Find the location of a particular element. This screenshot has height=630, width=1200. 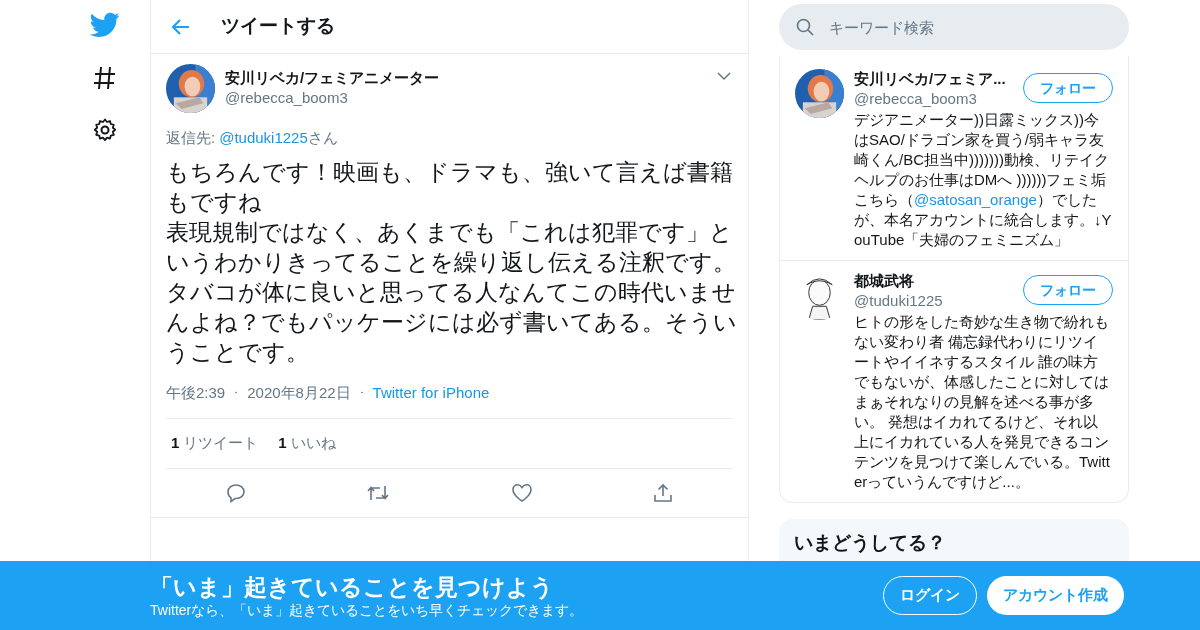

tweet-text: 表現規制ではなく、あくまでも「これは犯罪です」というわかりきってることを繰り返し伝える注釈です。 is located at coordinates (451, 247).